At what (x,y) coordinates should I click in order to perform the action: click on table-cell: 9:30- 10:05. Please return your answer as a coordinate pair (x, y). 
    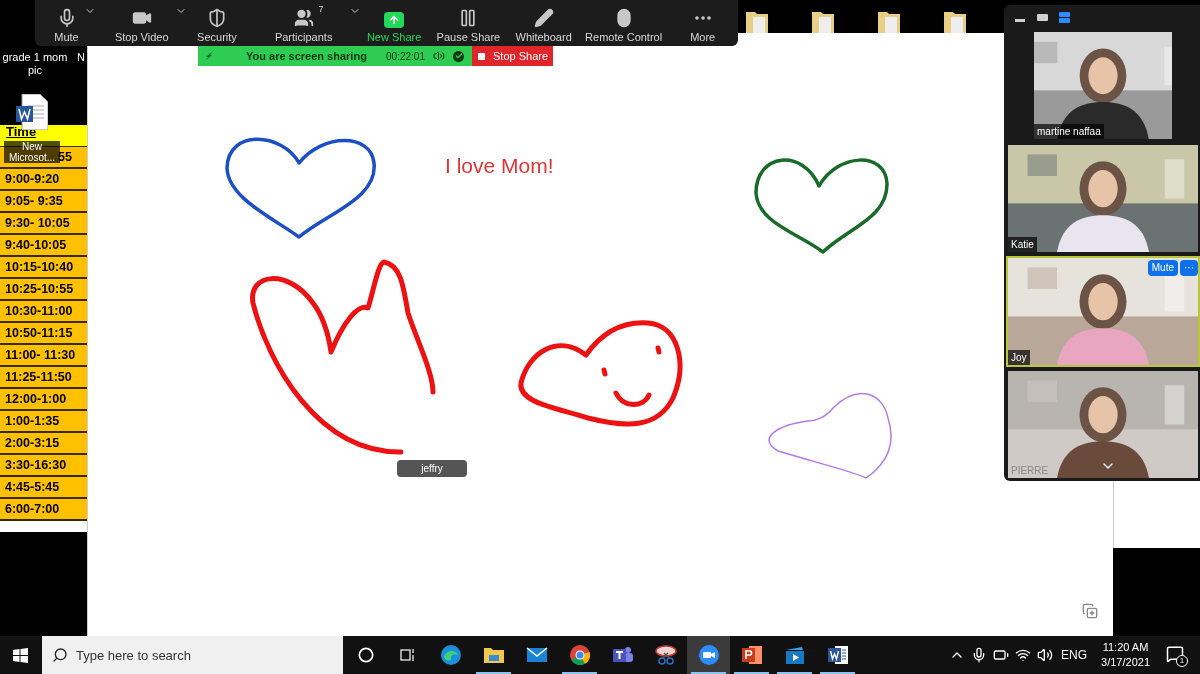
    Looking at the image, I should click on (43, 224).